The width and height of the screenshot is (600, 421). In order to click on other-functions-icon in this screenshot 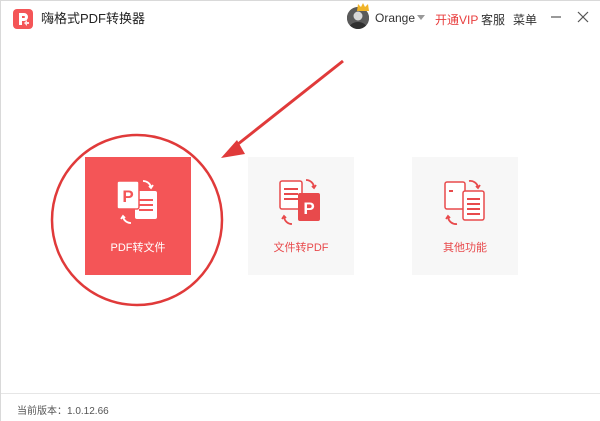, I will do `click(464, 202)`.